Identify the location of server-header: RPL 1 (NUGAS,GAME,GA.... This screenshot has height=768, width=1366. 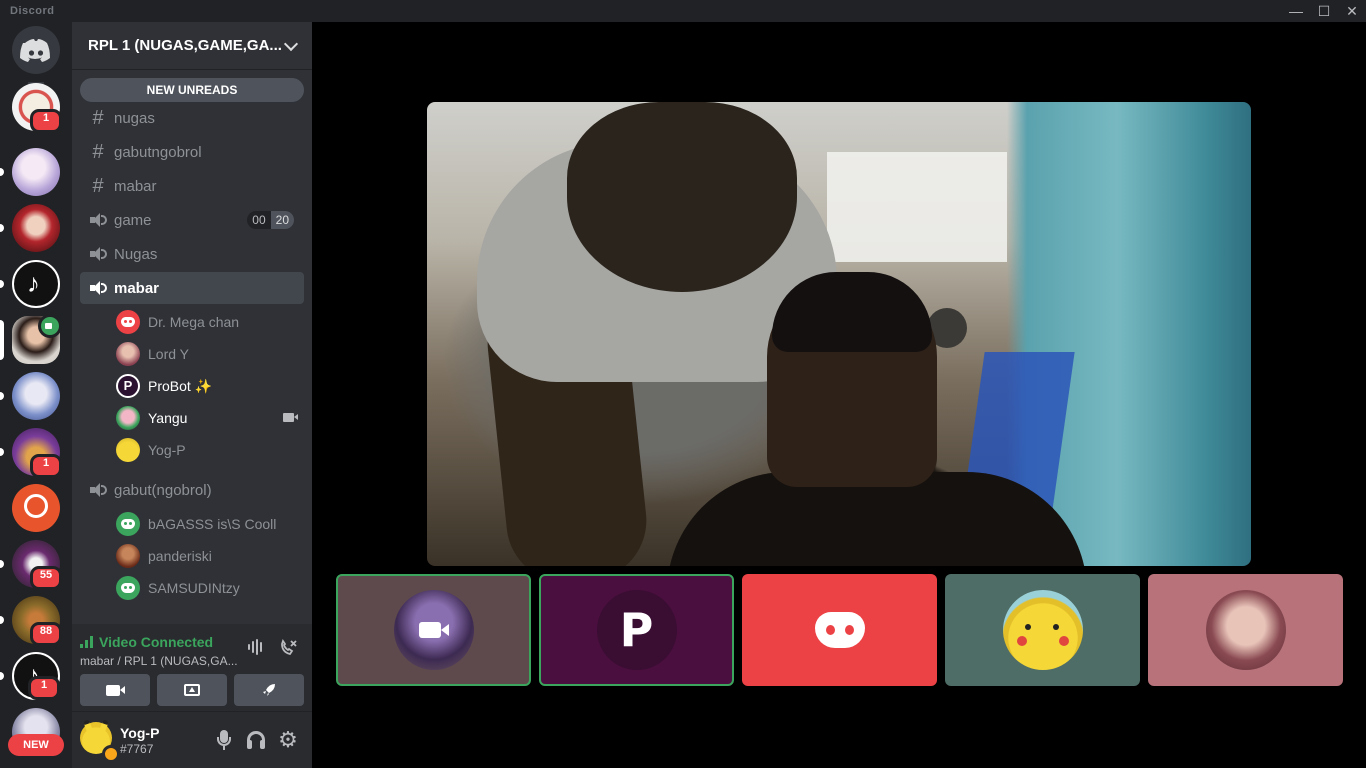
(192, 46).